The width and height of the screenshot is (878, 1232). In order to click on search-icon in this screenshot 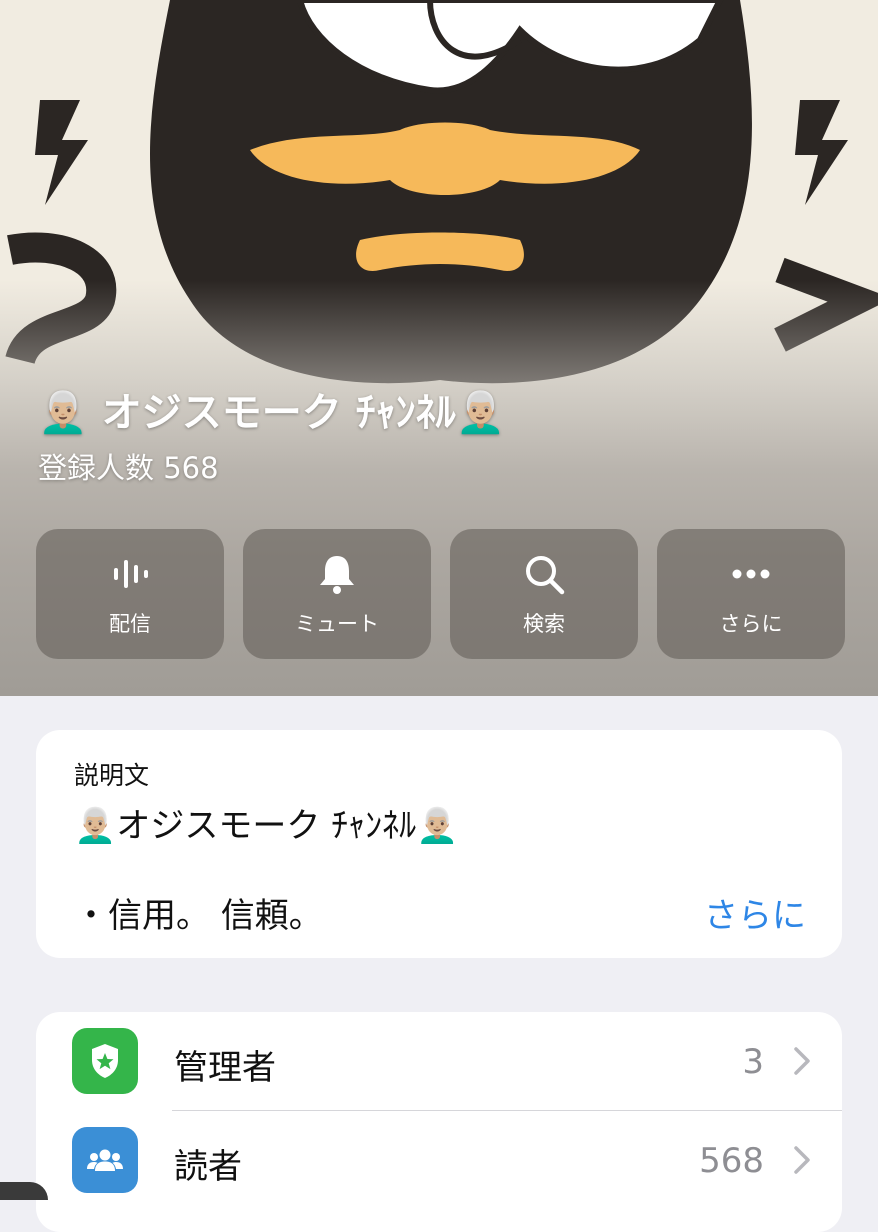, I will do `click(545, 575)`.